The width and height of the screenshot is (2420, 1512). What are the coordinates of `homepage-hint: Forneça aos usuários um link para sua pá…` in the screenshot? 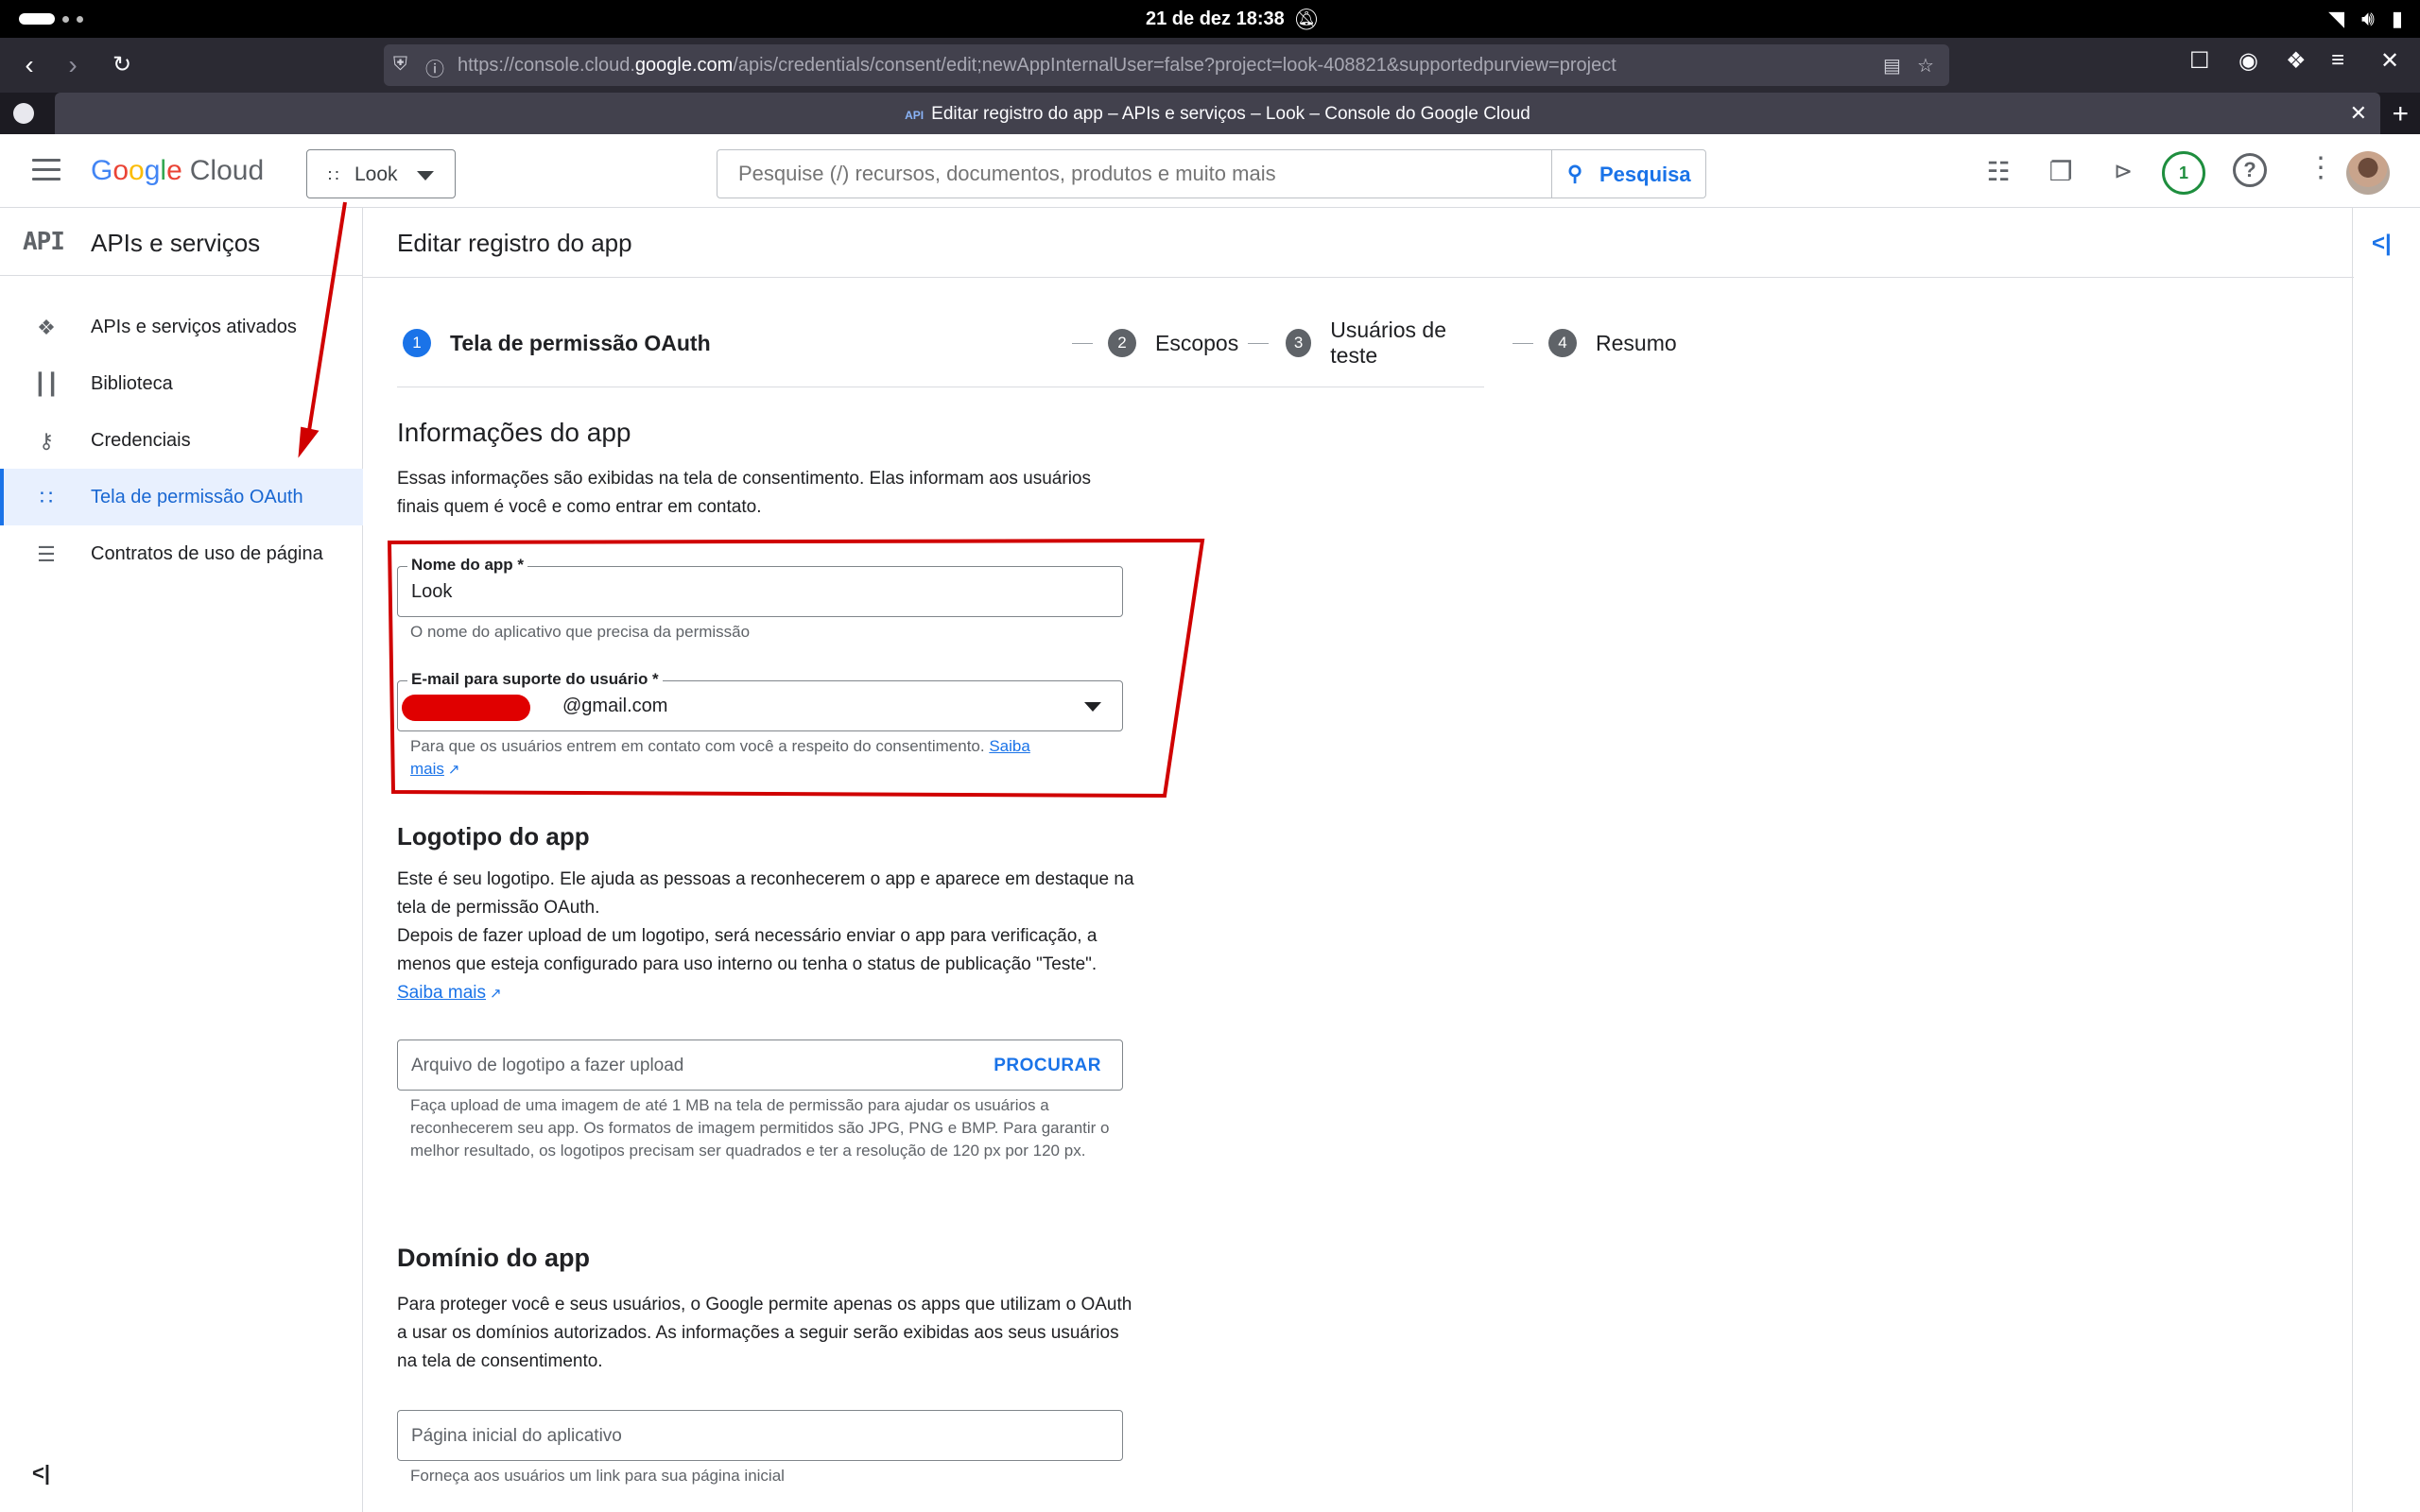 It's located at (597, 1476).